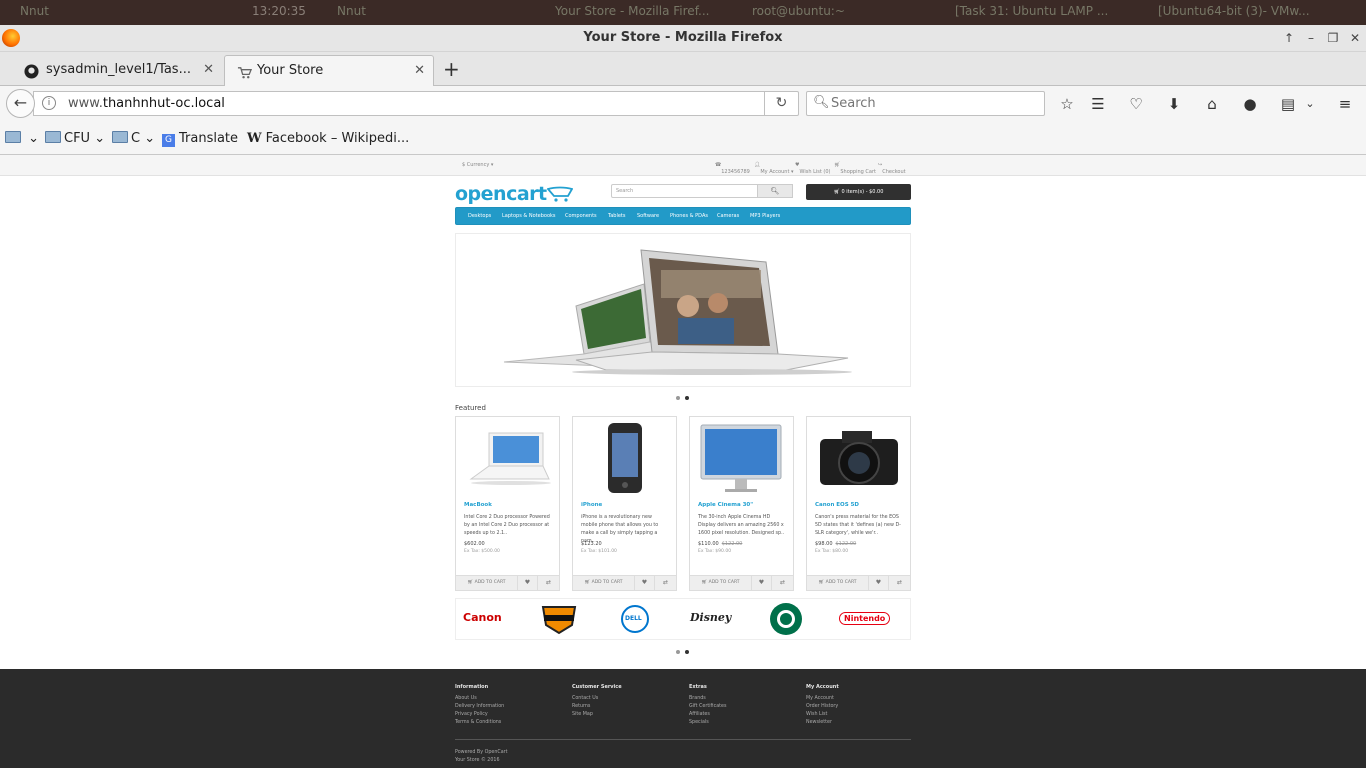 This screenshot has width=1366, height=768. Describe the element at coordinates (683, 310) in the screenshot. I see `hero-slideshow` at that location.